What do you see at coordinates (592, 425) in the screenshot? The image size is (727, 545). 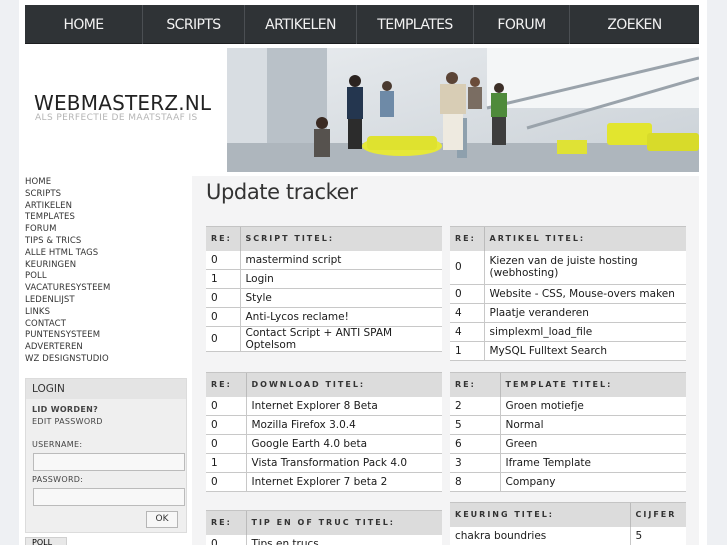 I see `template-title-link: Normal` at bounding box center [592, 425].